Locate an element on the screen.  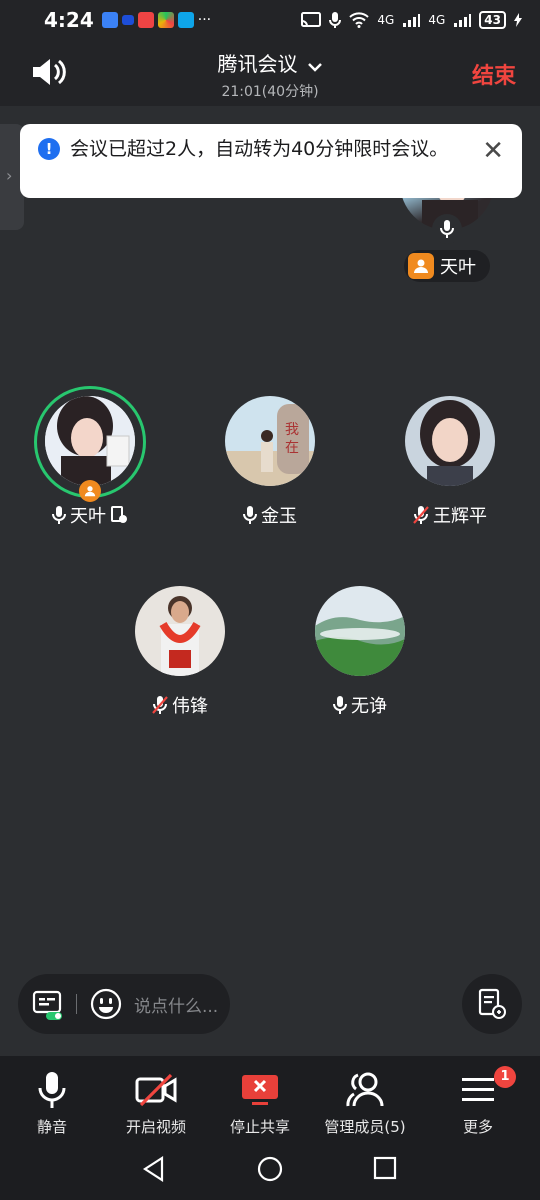
meeting-header: 腾讯会议 21:01(40分钟) 结束 is located at coordinates (270, 73).